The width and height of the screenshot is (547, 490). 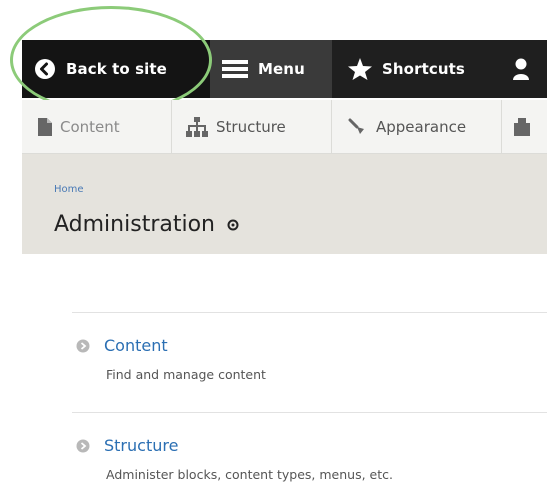 I want to click on menu-button: Menu, so click(x=271, y=69).